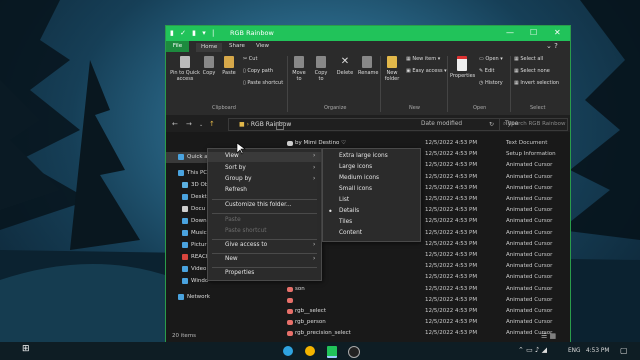 This screenshot has height=360, width=640. I want to click on context-menu-item: Refresh, so click(264, 192).